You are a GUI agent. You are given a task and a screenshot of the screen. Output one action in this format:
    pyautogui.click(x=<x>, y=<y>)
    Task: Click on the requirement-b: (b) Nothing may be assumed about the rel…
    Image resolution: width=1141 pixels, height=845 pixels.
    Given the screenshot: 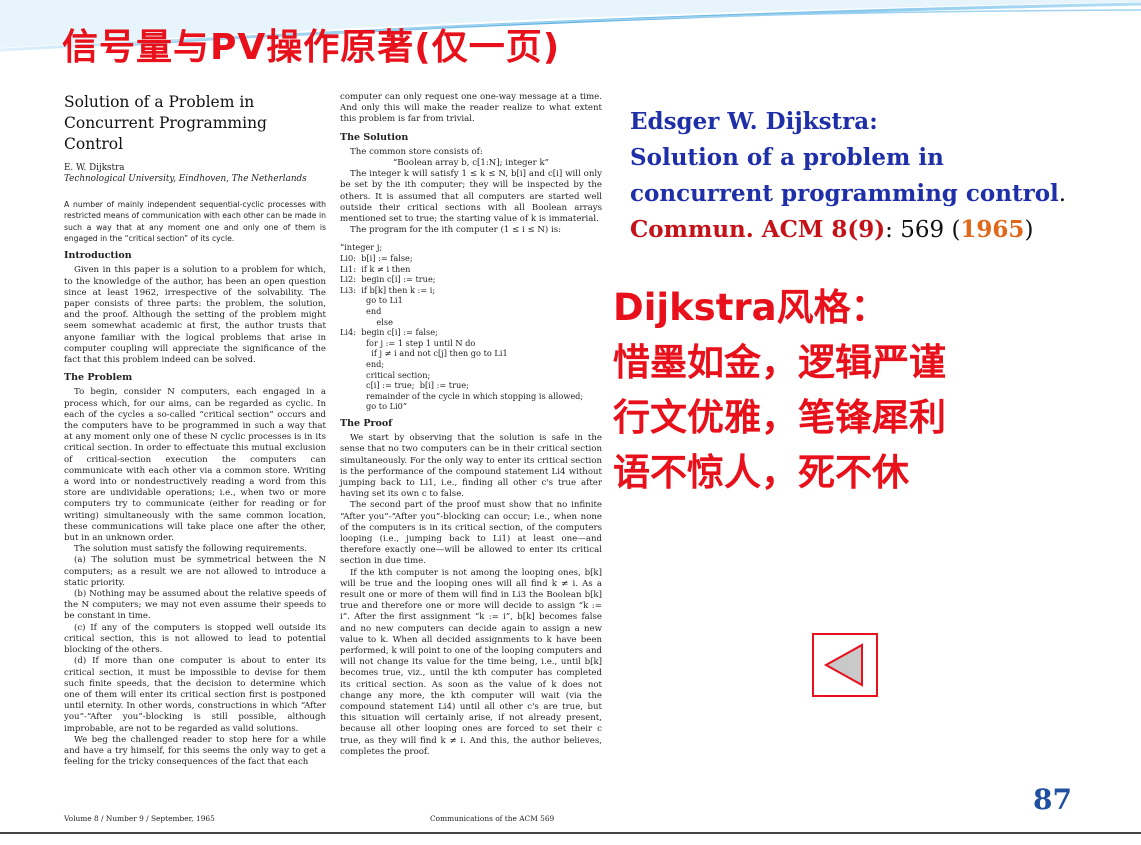 What is the action you would take?
    pyautogui.click(x=195, y=605)
    